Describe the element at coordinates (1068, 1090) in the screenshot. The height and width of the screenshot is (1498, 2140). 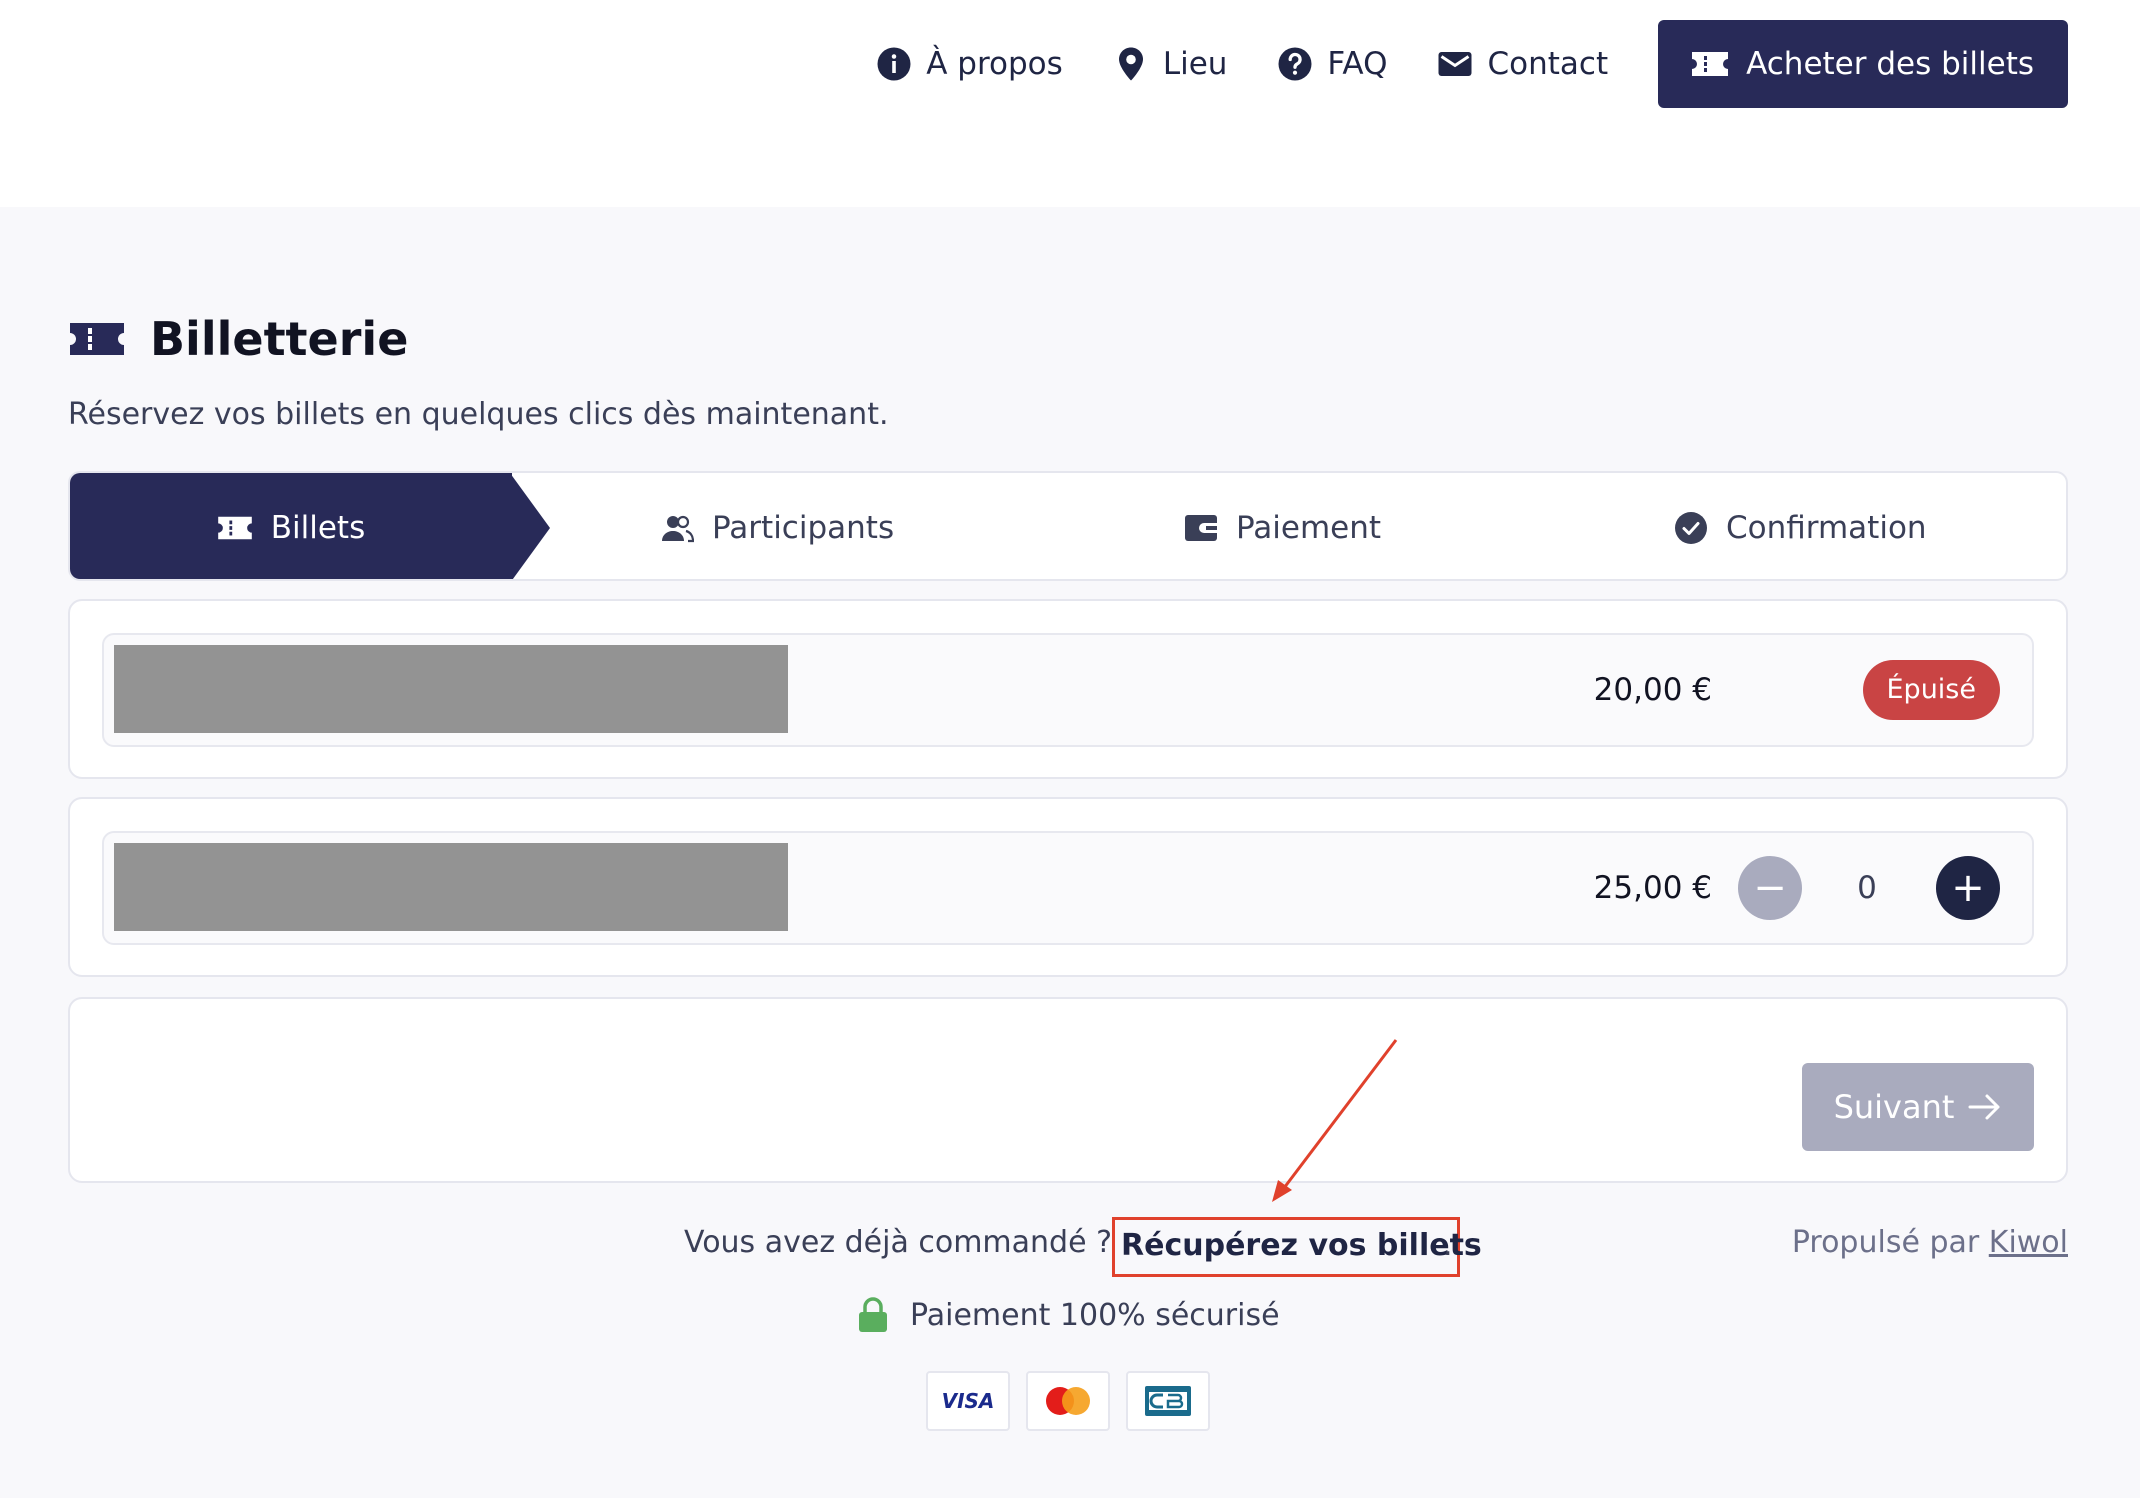
I see `actions-card: Suivant` at that location.